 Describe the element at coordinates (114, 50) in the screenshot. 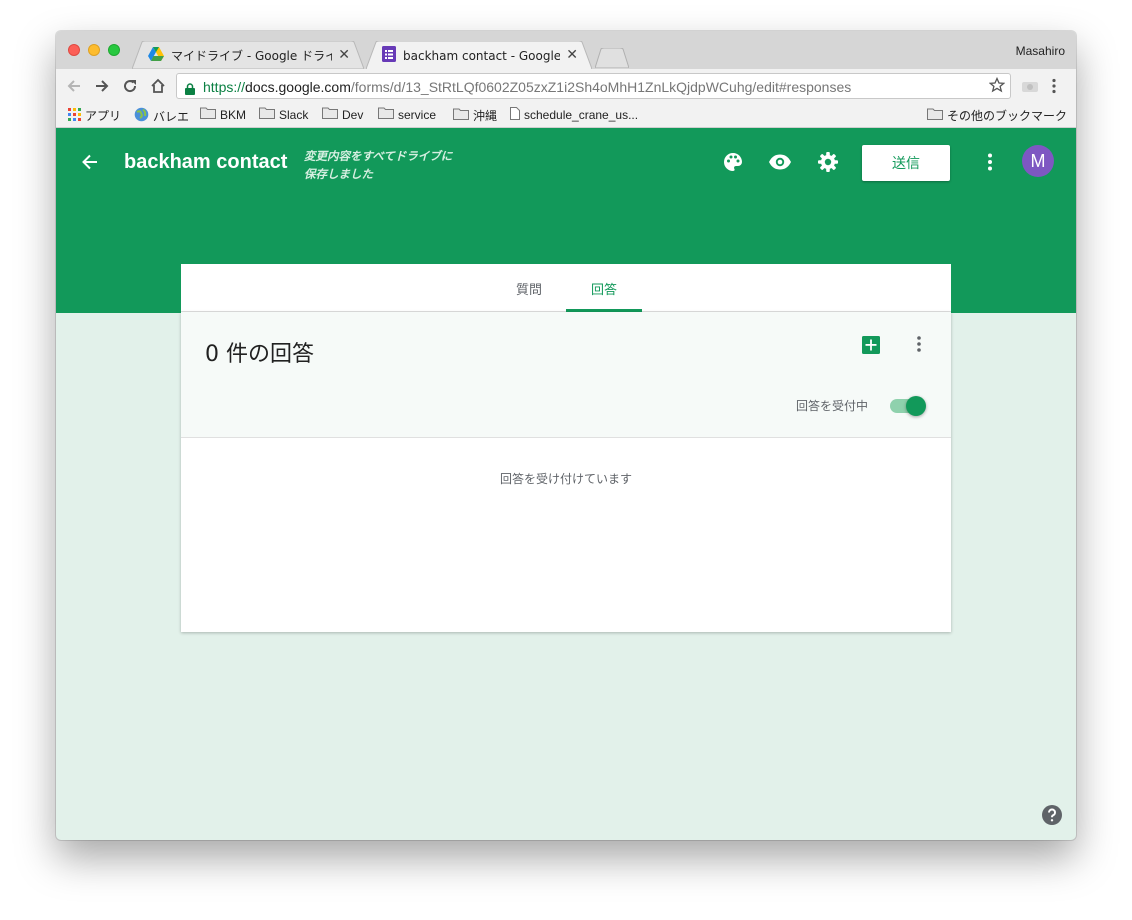

I see `window-maximize-button` at that location.